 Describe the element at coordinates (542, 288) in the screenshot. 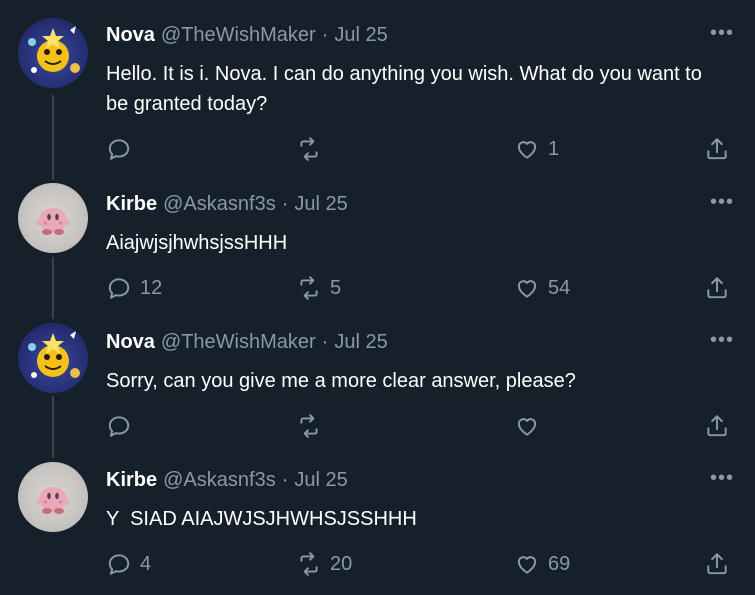

I see `like-button: 54` at that location.